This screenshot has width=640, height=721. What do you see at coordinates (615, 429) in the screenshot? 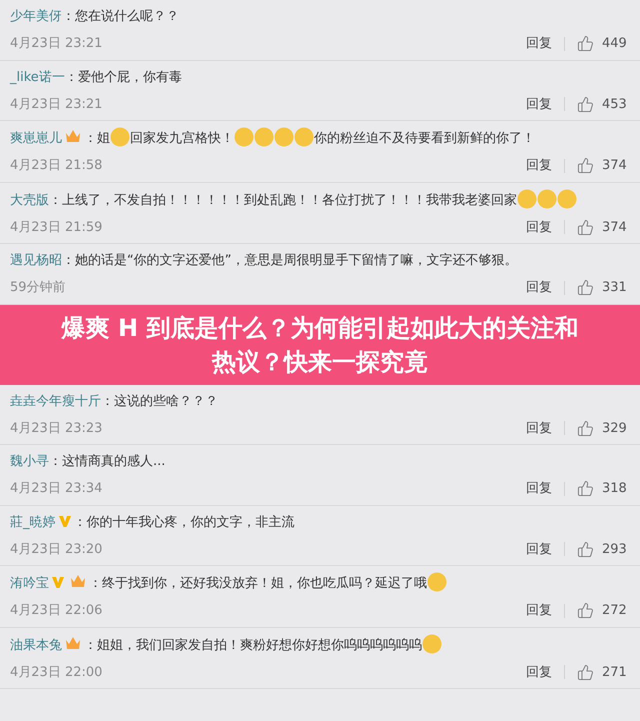
I see `like-count: 329` at bounding box center [615, 429].